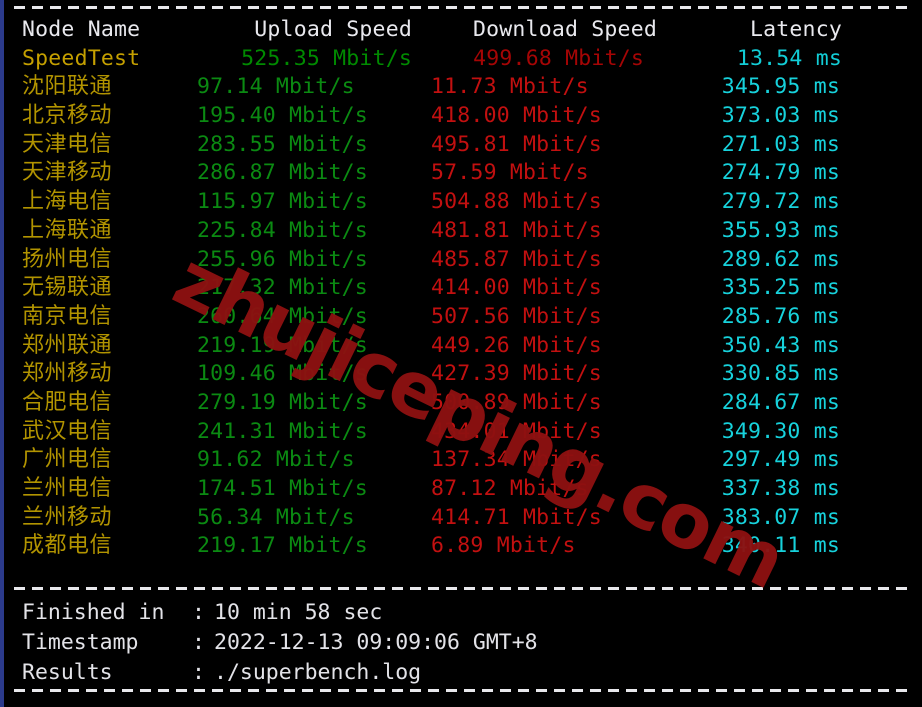 Image resolution: width=922 pixels, height=707 pixels. Describe the element at coordinates (780, 202) in the screenshot. I see `latency-cell: 279.72 ms` at that location.